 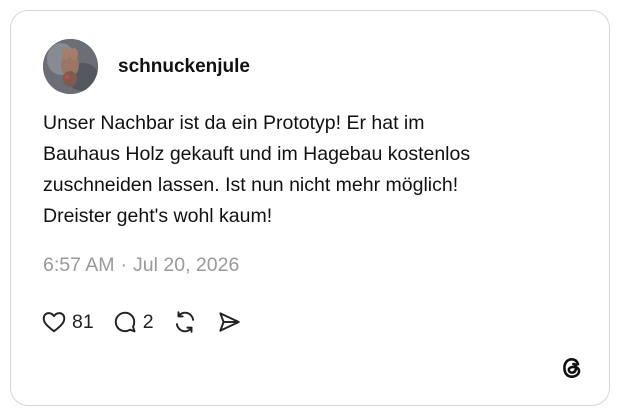 What do you see at coordinates (184, 67) in the screenshot?
I see `username: schnuckenjule` at bounding box center [184, 67].